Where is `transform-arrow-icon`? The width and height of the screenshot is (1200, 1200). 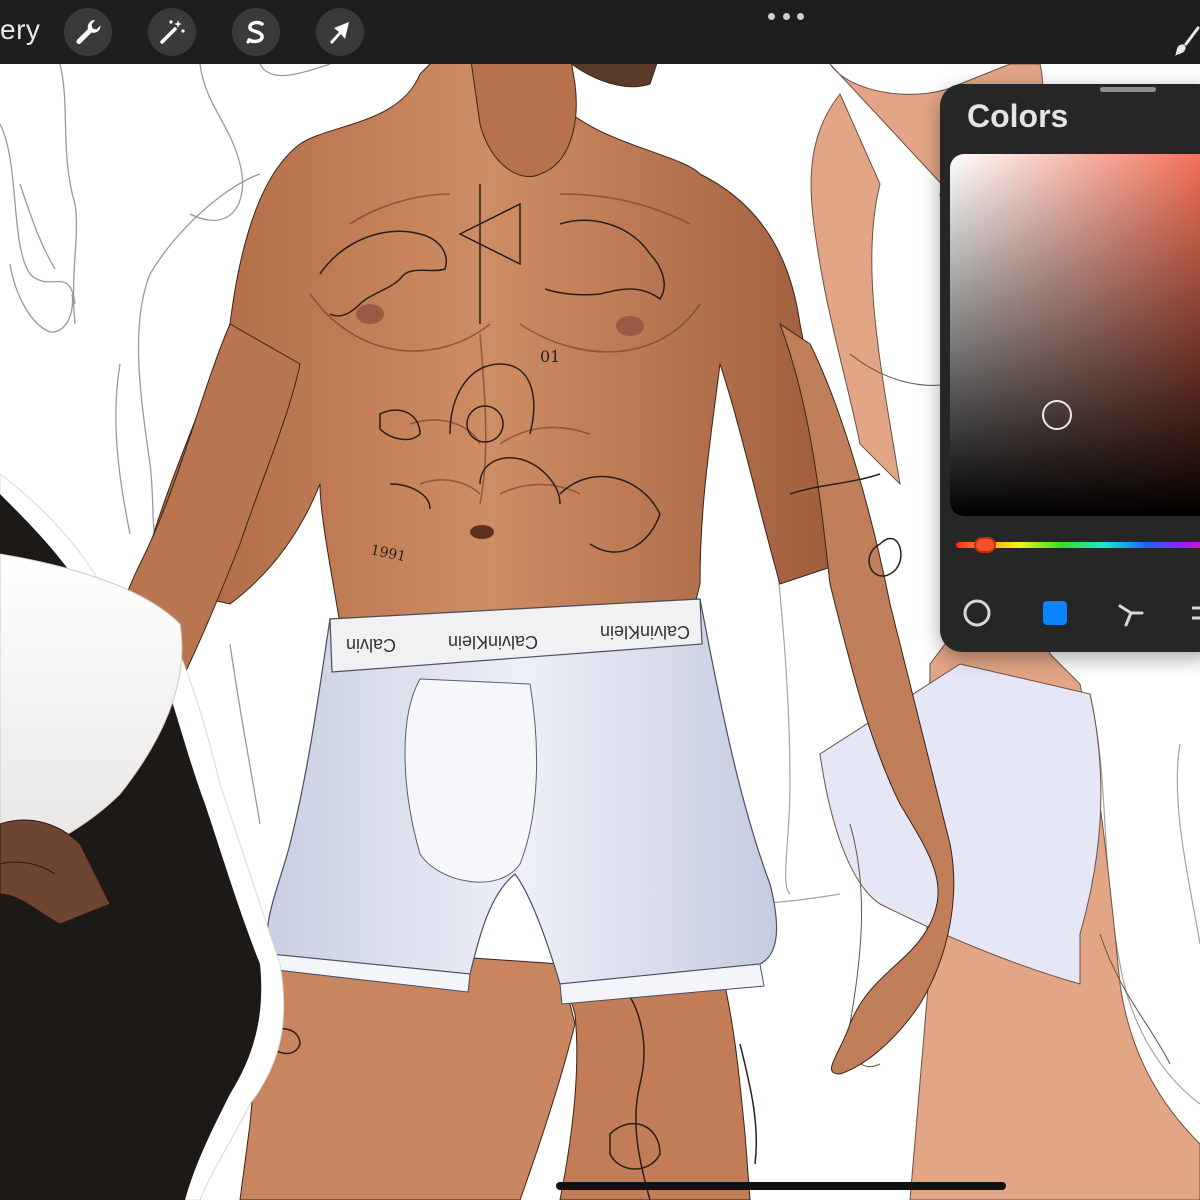
transform-arrow-icon is located at coordinates (340, 32).